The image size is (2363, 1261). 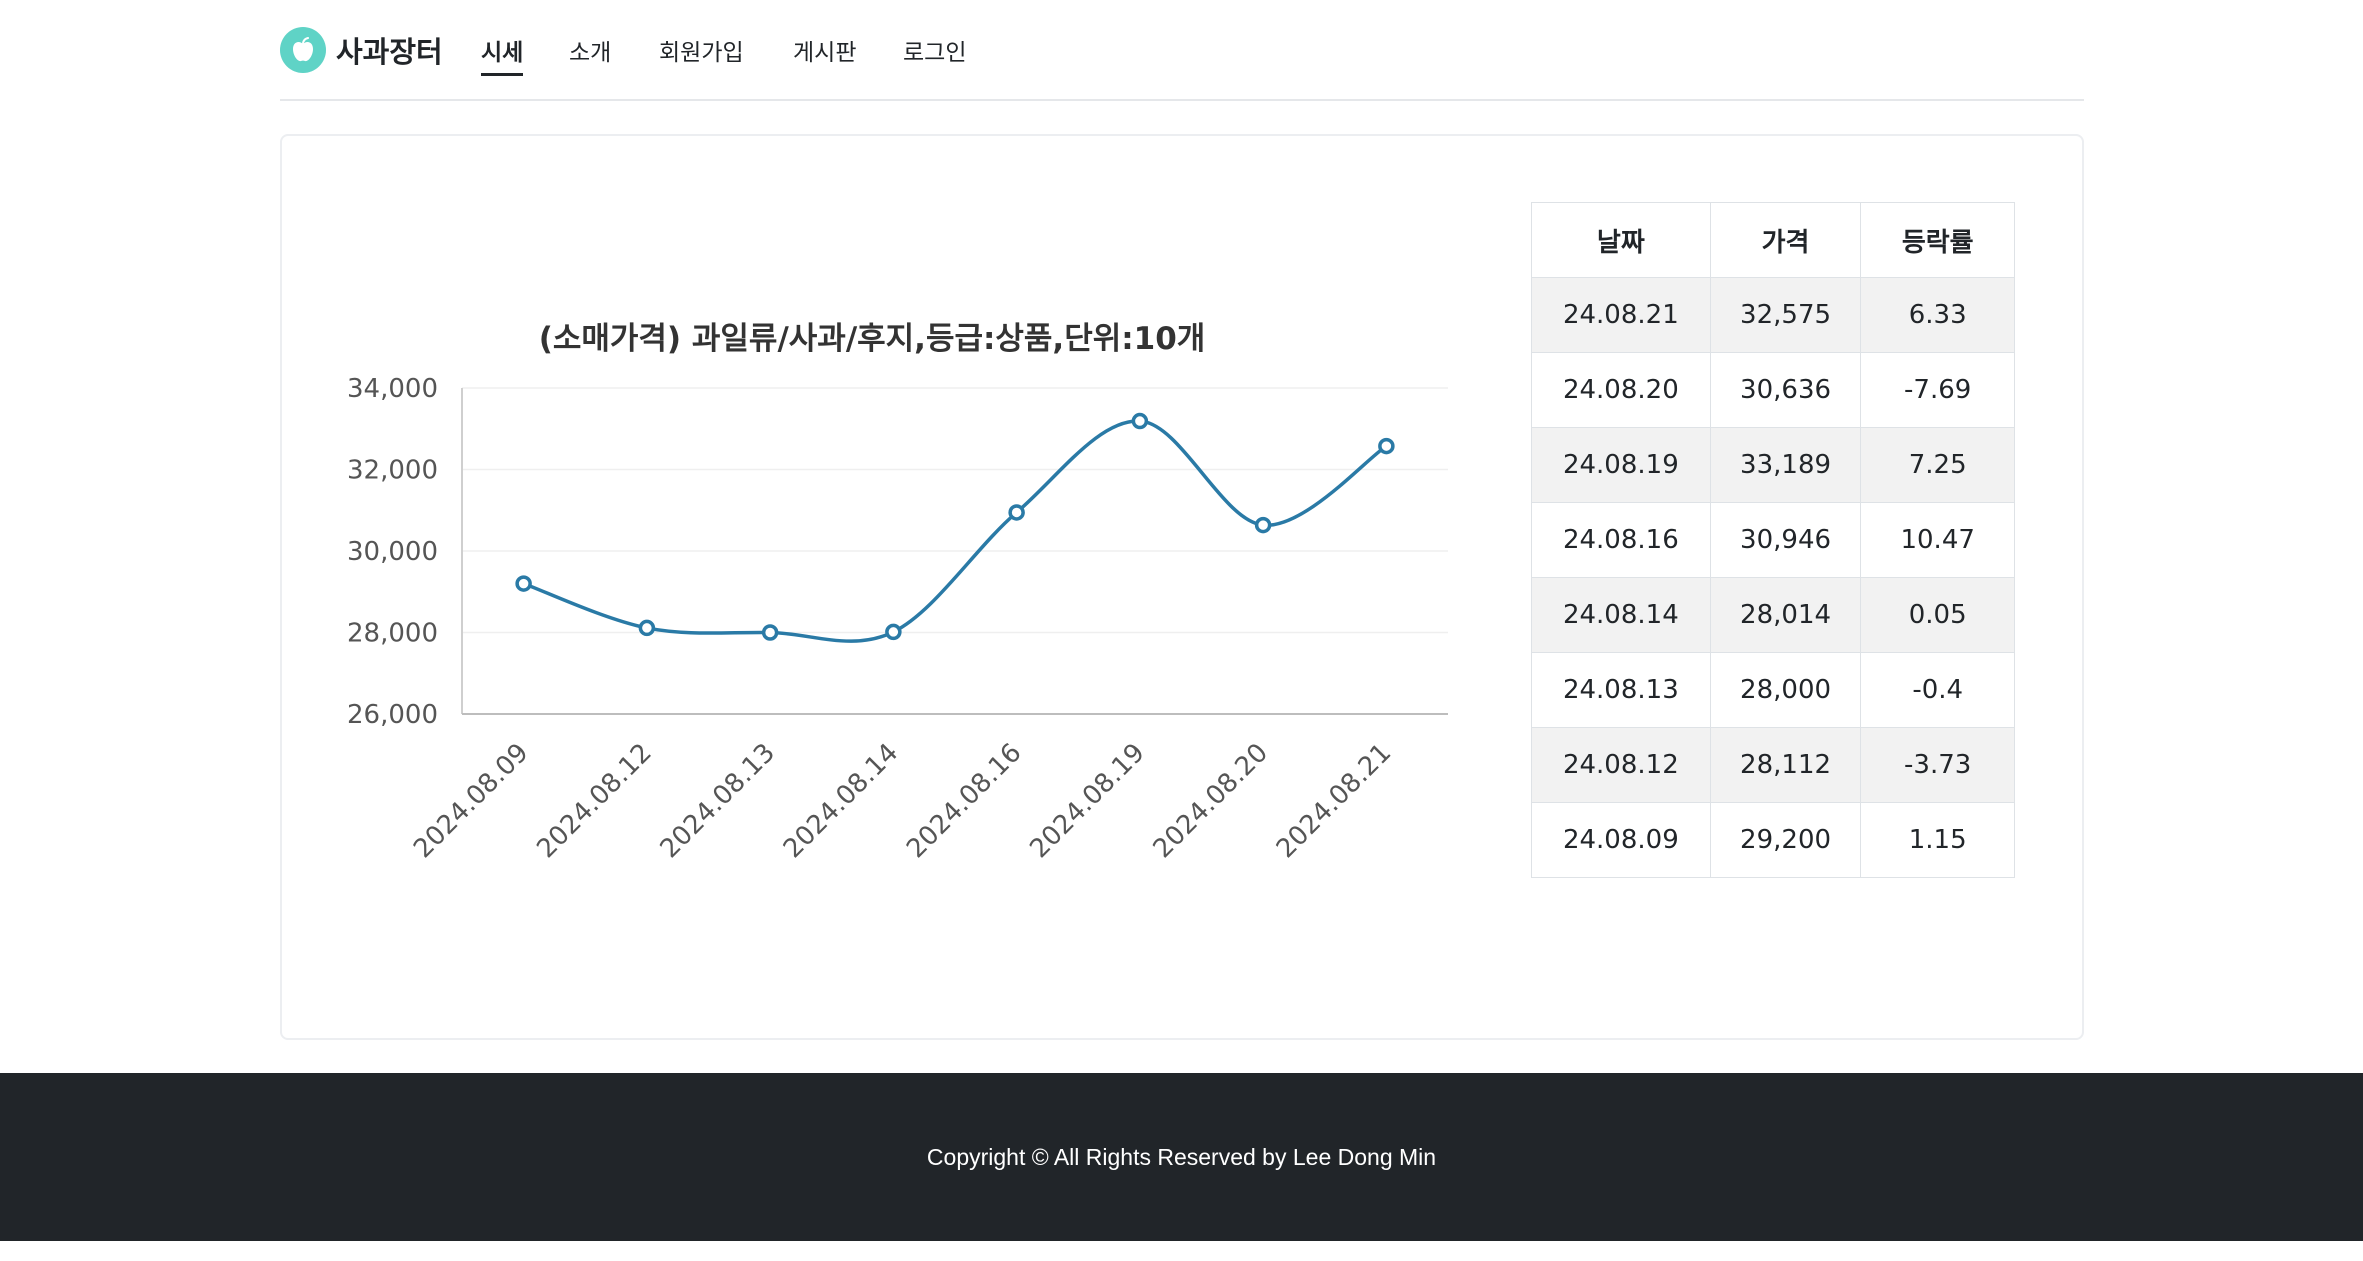 I want to click on table-row: 24.08.21 32,575 6.33, so click(x=1773, y=315).